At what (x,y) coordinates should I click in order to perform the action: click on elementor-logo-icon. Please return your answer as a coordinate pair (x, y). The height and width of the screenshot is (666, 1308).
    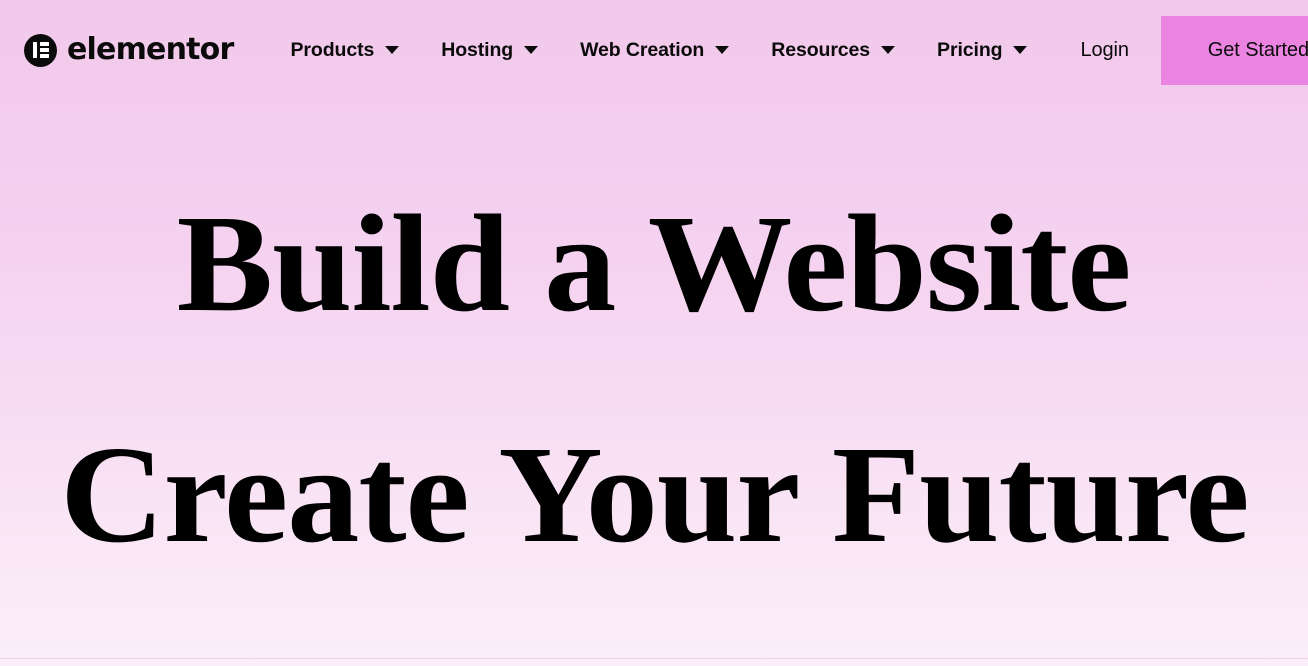
    Looking at the image, I should click on (40, 50).